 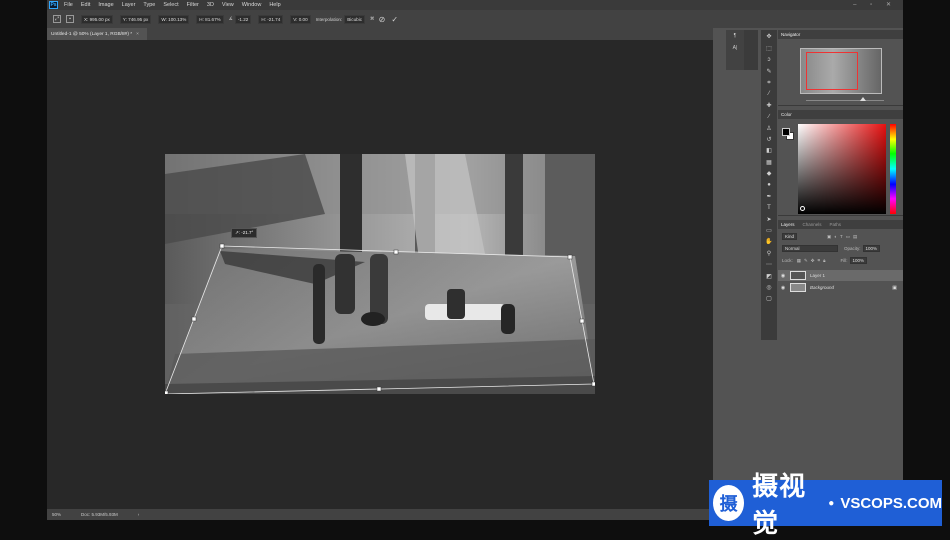 I want to click on color-picker-marker, so click(x=802, y=208).